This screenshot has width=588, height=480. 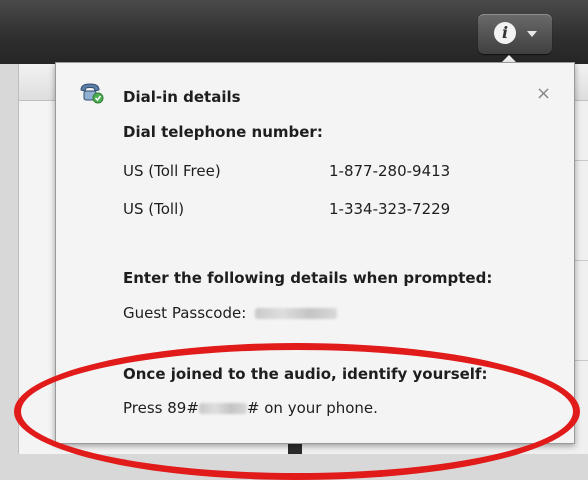 What do you see at coordinates (182, 97) in the screenshot?
I see `popup-title: Dial-in details` at bounding box center [182, 97].